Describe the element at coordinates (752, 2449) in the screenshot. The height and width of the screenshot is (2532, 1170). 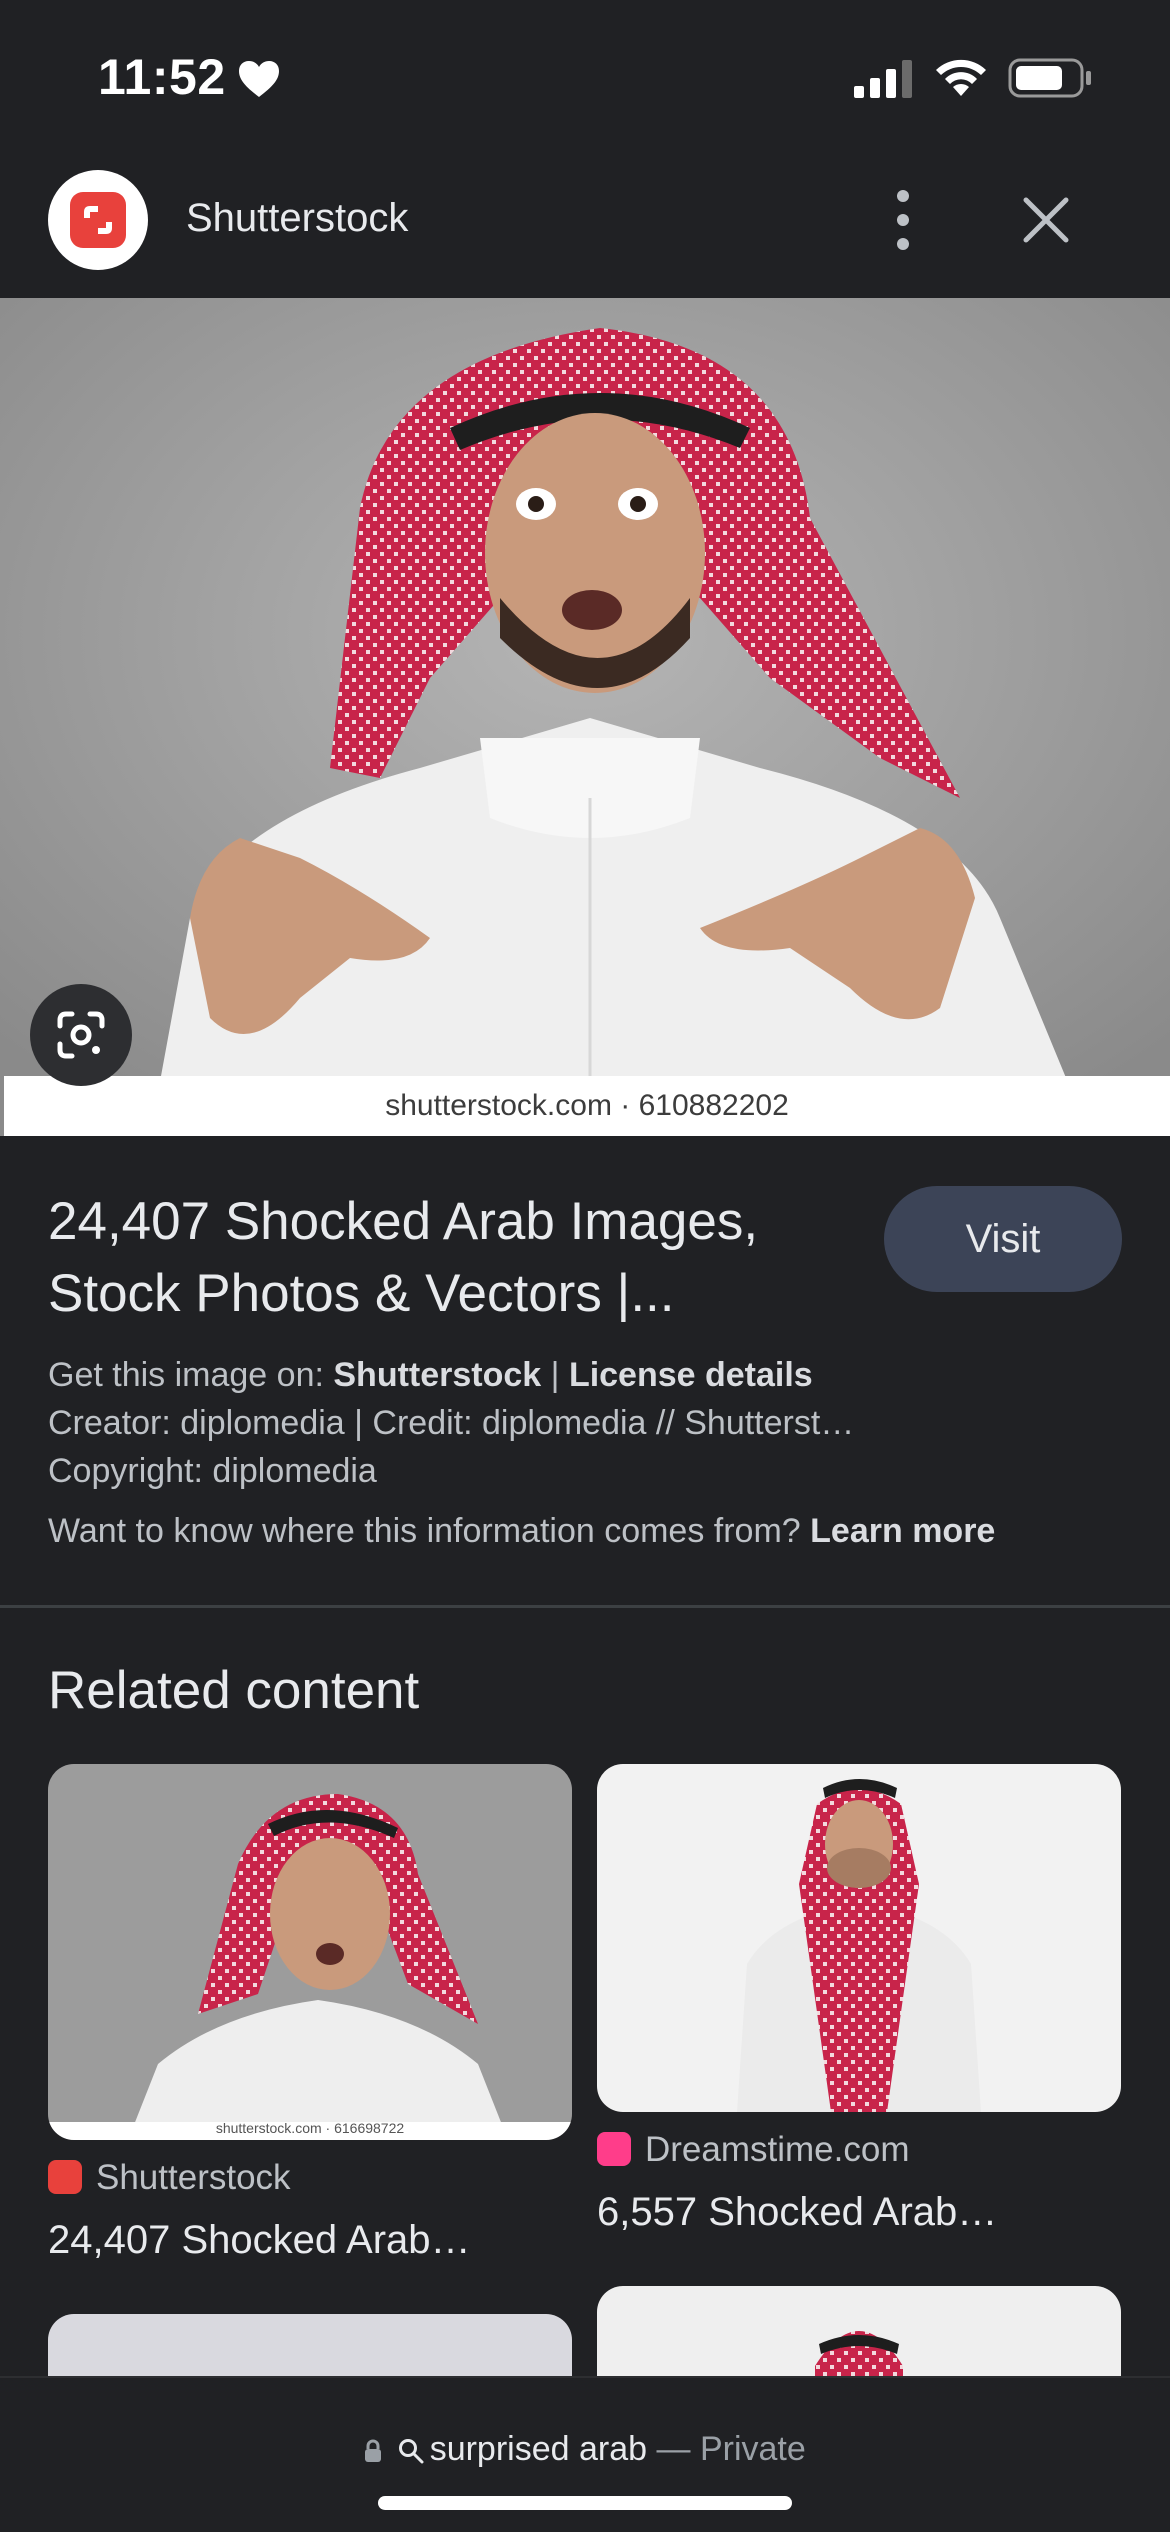
I see `browsing-mode: Private` at that location.